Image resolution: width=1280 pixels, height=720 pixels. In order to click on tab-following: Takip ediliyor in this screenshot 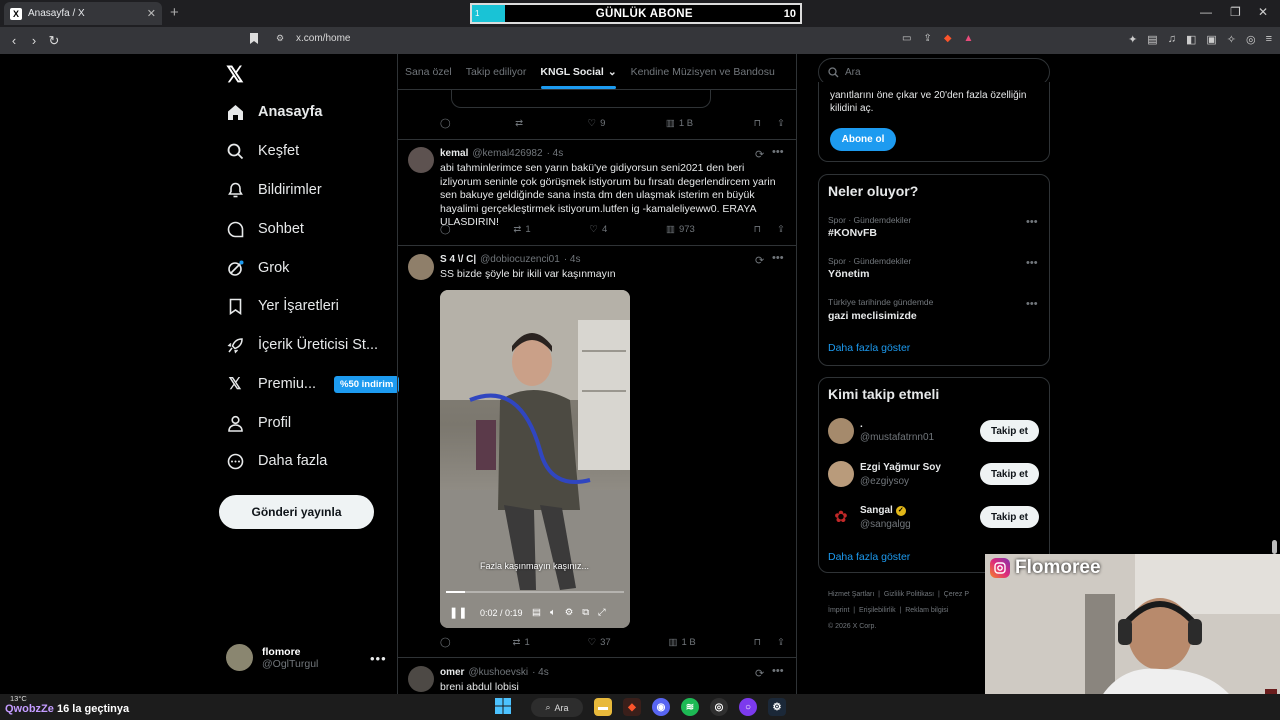, I will do `click(496, 72)`.